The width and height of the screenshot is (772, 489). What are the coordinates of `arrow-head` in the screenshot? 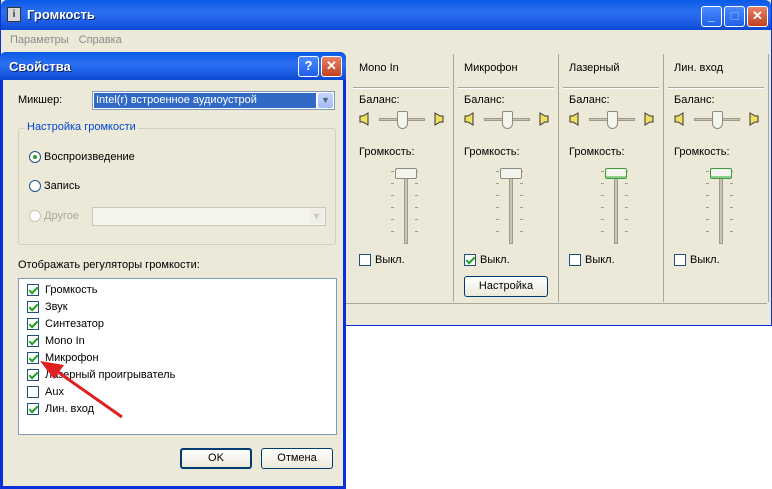 It's located at (52, 370).